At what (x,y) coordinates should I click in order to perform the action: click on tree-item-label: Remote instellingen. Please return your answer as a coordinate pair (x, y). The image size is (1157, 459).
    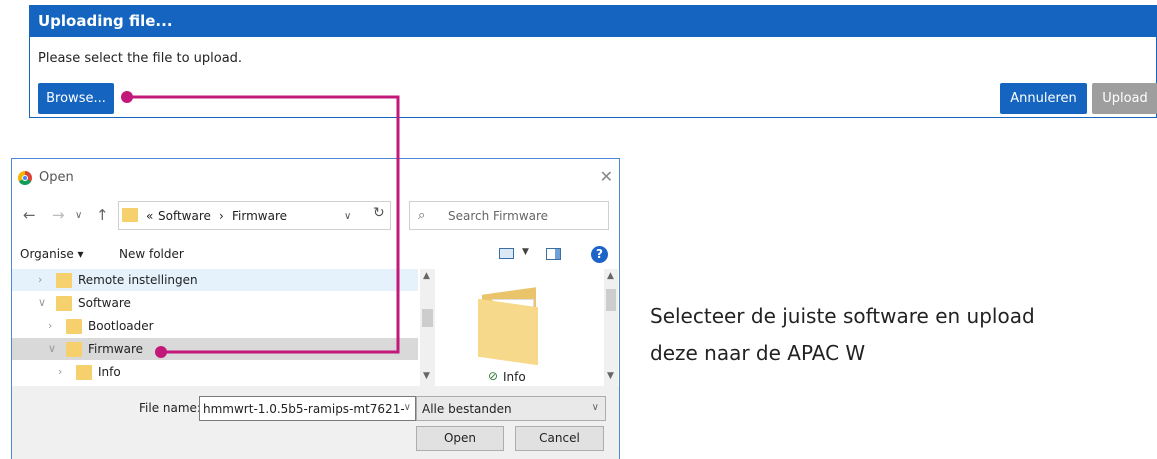
    Looking at the image, I should click on (138, 280).